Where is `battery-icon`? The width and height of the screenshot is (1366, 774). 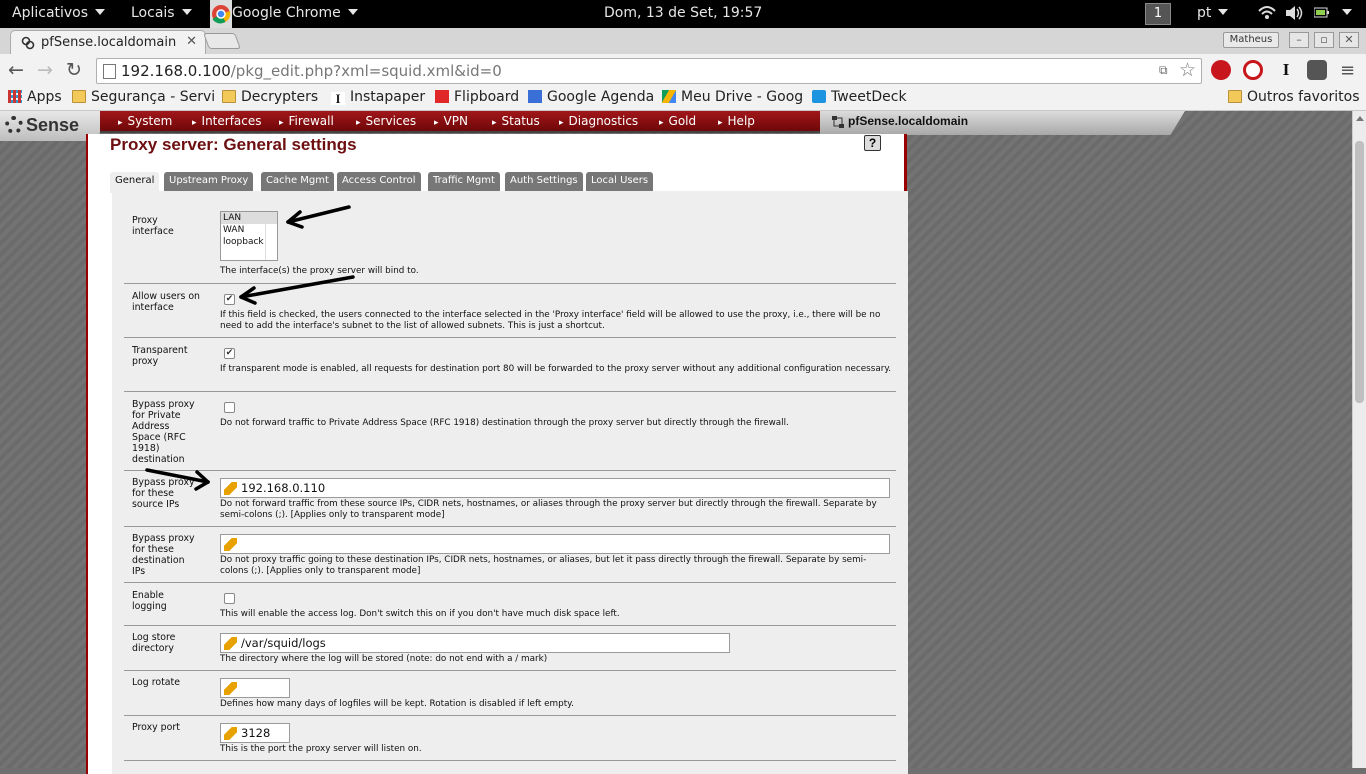
battery-icon is located at coordinates (1321, 15).